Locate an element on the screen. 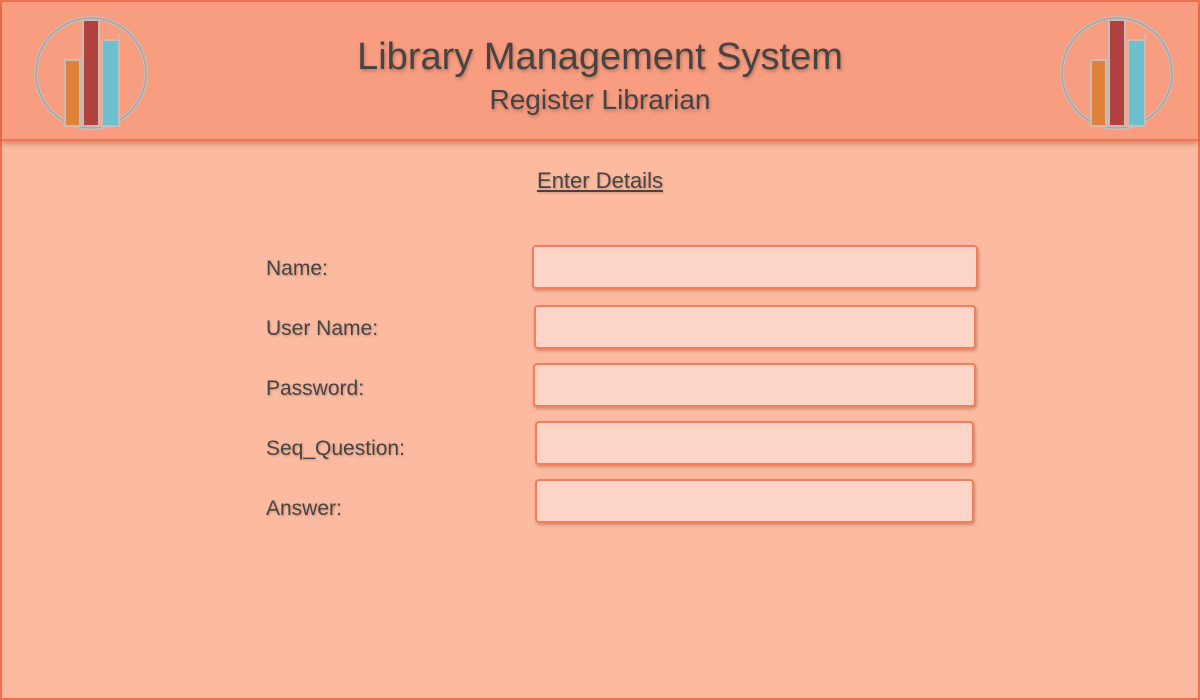 The image size is (1200, 700). answer-label: Answer: is located at coordinates (304, 508).